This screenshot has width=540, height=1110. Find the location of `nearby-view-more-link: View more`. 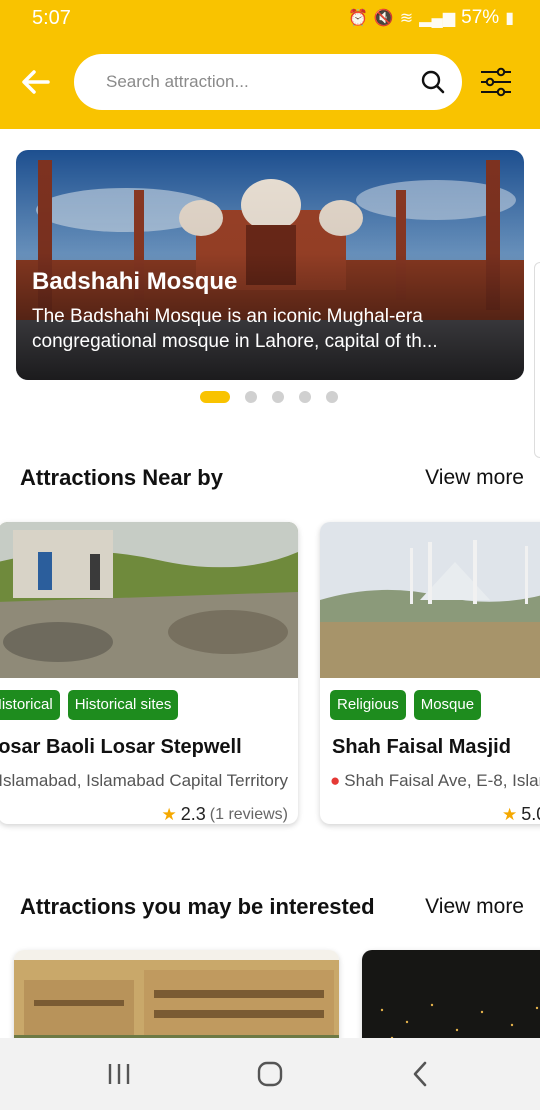

nearby-view-more-link: View more is located at coordinates (474, 478).